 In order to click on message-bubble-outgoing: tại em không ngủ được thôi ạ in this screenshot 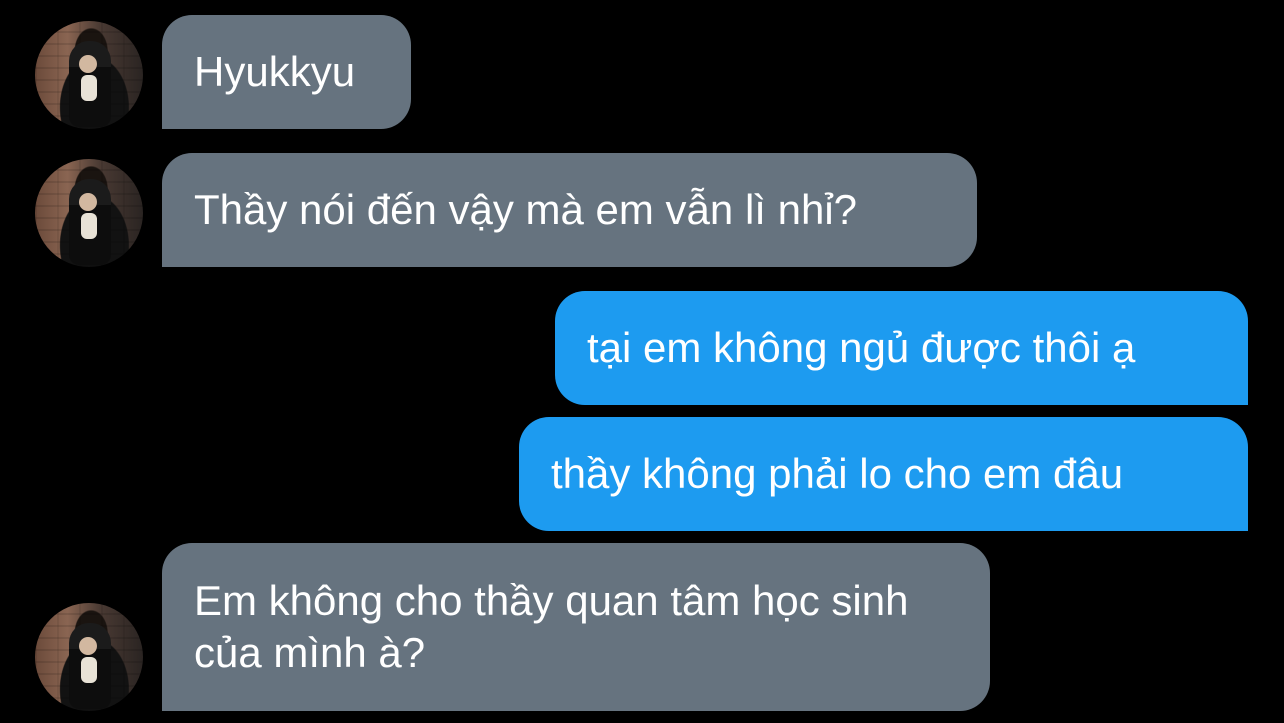, I will do `click(901, 348)`.